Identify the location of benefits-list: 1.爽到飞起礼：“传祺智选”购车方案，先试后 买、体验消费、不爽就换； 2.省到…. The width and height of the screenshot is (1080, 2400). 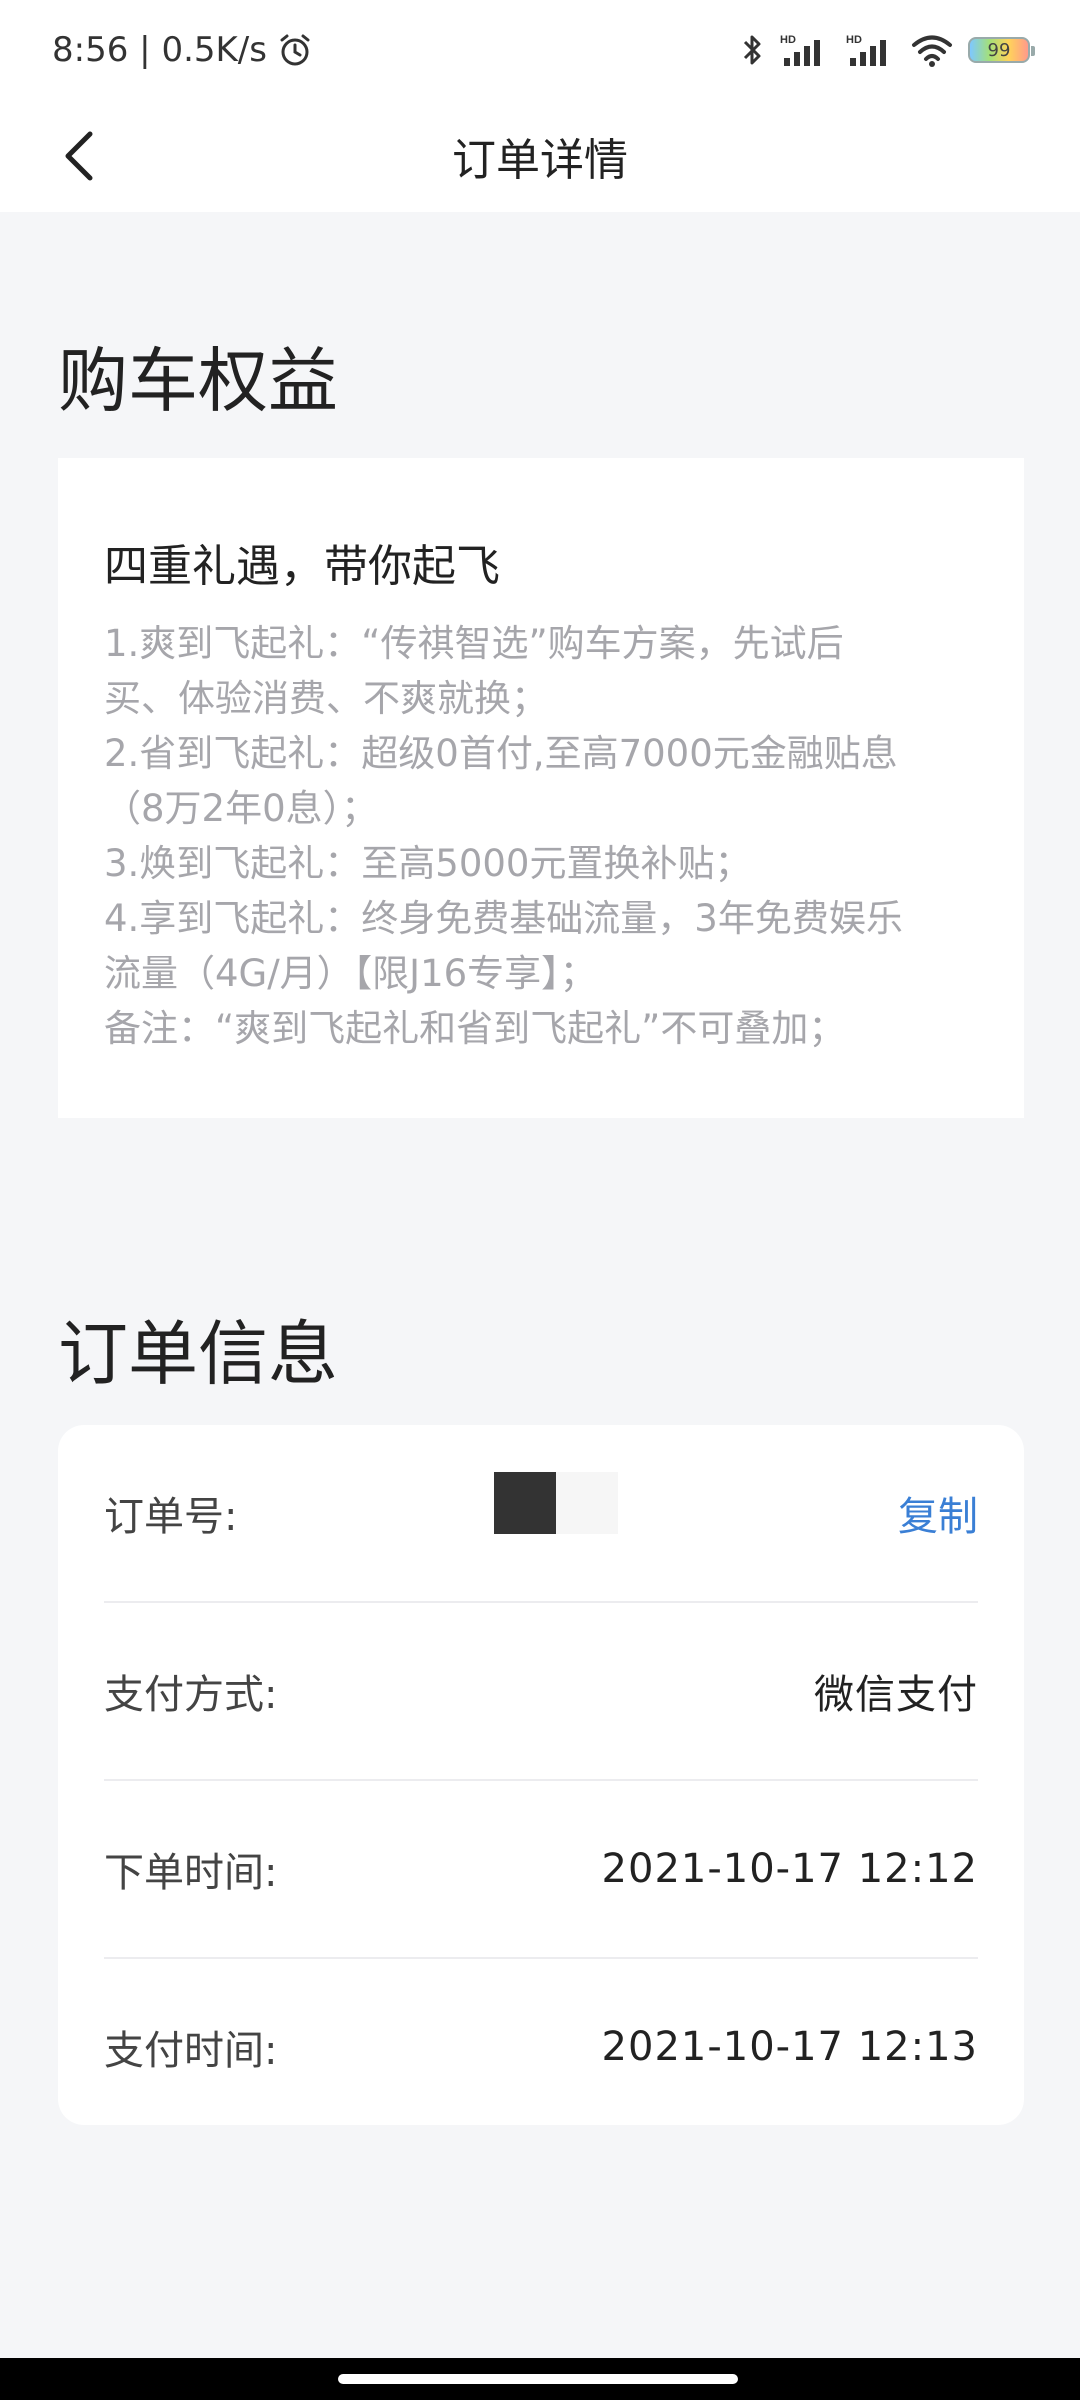
(541, 836).